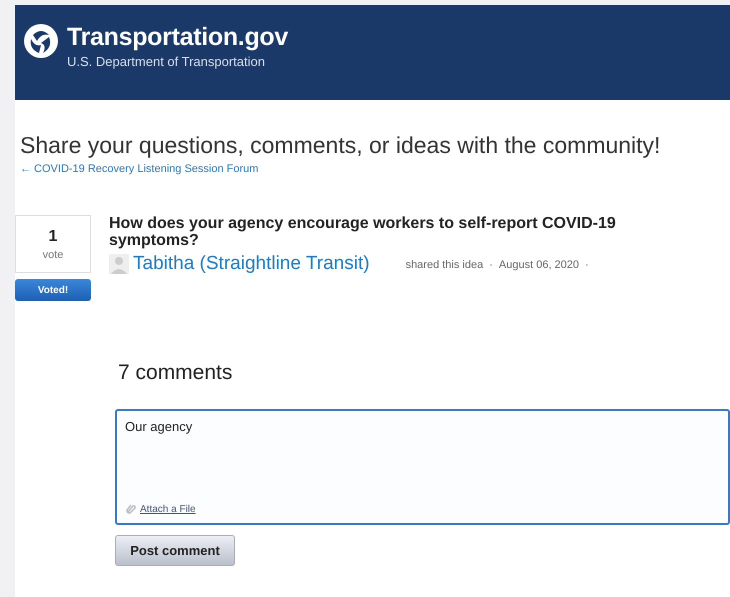  I want to click on idea-date: August 06, 2020, so click(539, 265).